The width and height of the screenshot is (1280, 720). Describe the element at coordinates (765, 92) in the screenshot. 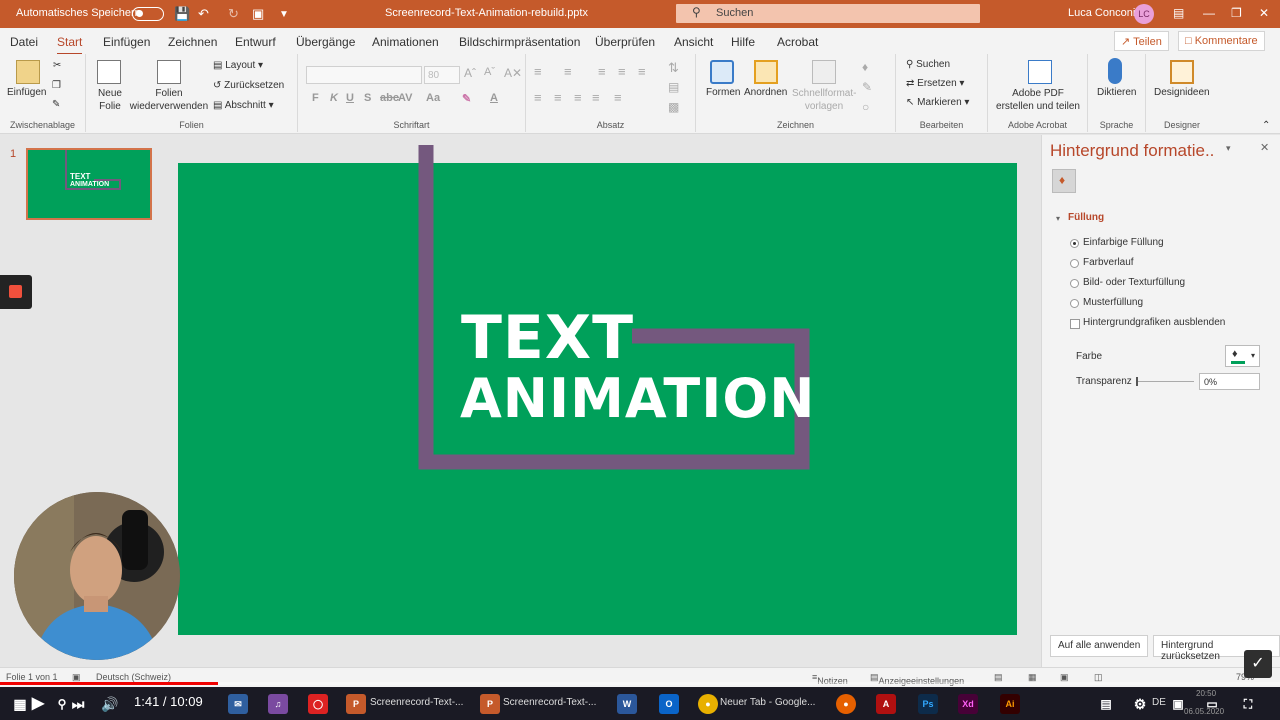

I see `arrange-label: Anordnen` at that location.